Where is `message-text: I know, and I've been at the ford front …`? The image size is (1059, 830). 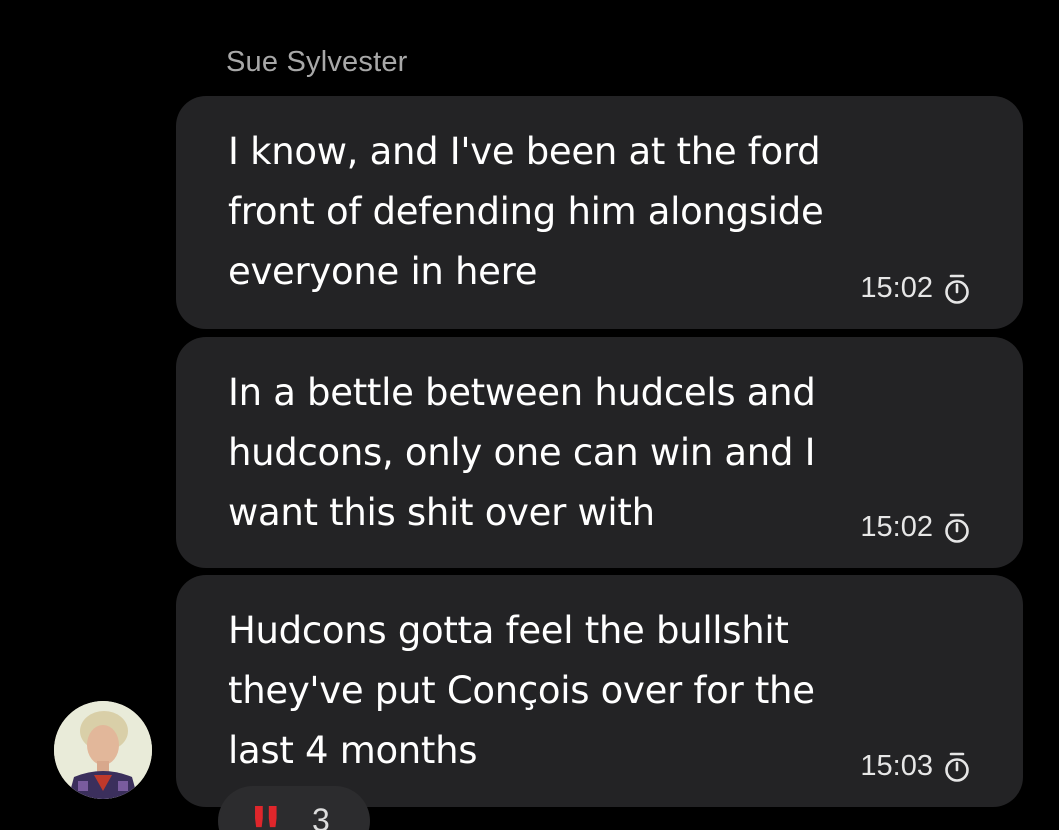
message-text: I know, and I've been at the ford front … is located at coordinates (526, 211).